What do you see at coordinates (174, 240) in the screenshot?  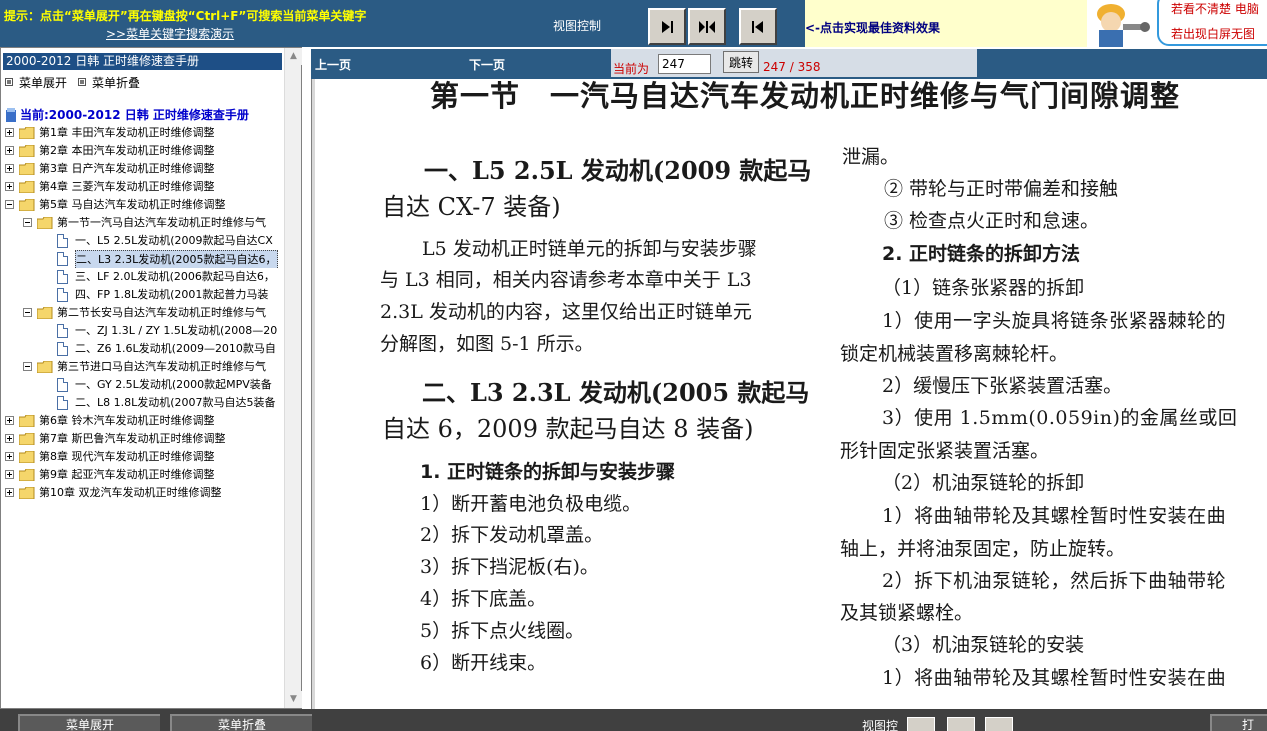 I see `tree-item-label: 一、L5 2.5L发动机(2009款起马自达CX` at bounding box center [174, 240].